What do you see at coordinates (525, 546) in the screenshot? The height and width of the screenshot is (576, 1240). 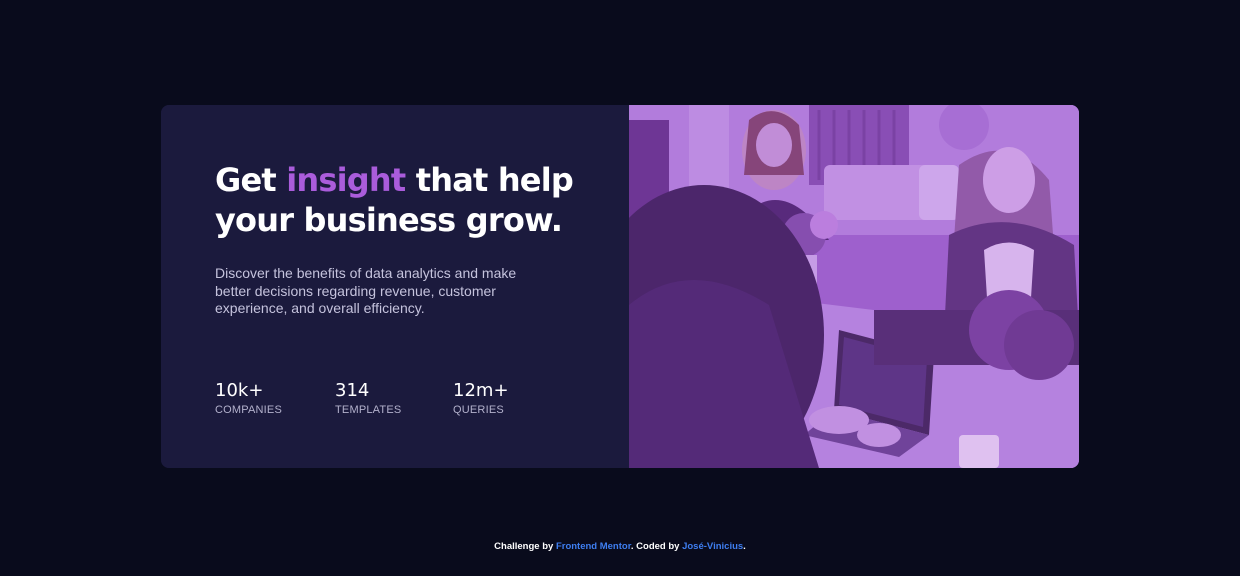 I see `attribution-prefix: Challenge by` at bounding box center [525, 546].